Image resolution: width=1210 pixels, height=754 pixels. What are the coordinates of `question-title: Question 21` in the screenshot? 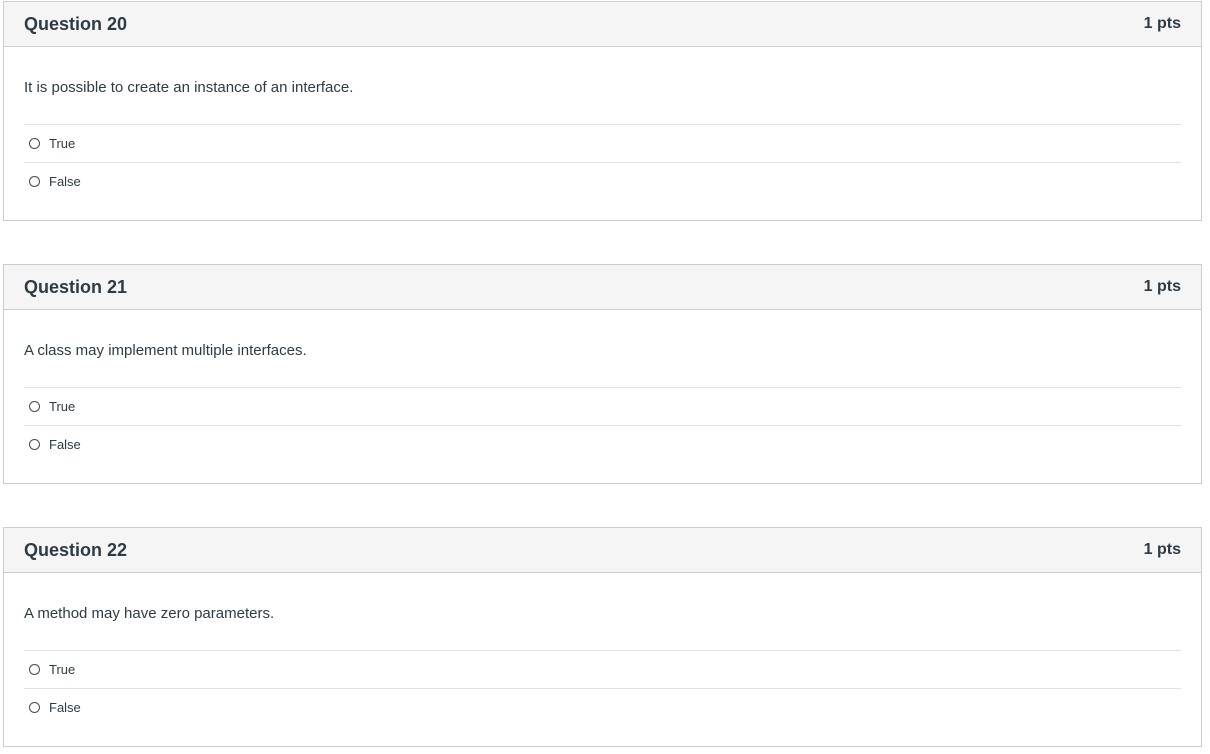 It's located at (76, 286).